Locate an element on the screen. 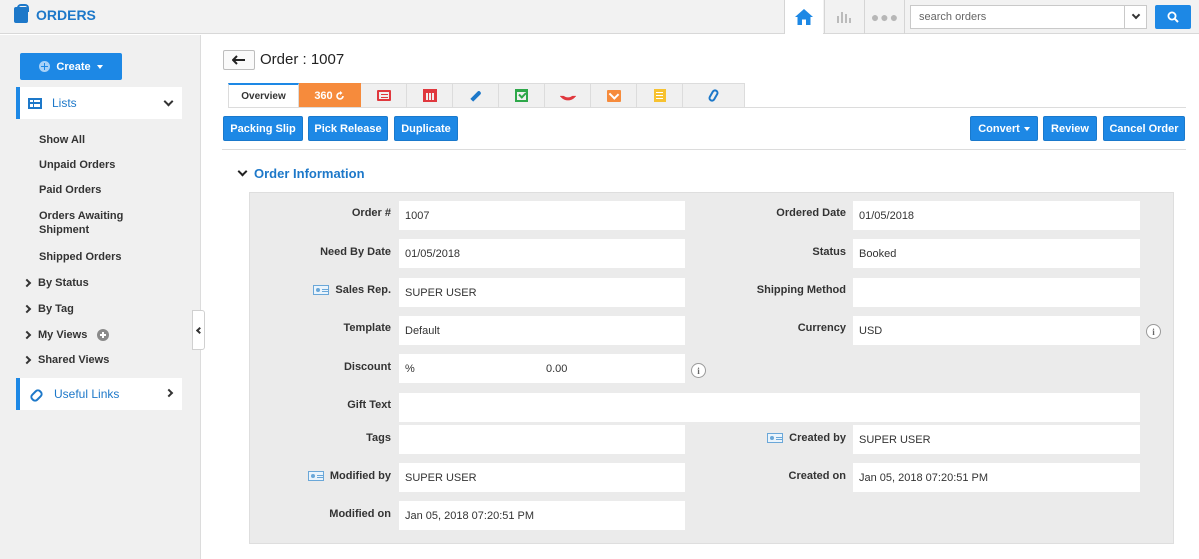  sidebar-item-orders-awaiting-shipment: Orders Awaiting Shipment is located at coordinates (99, 223).